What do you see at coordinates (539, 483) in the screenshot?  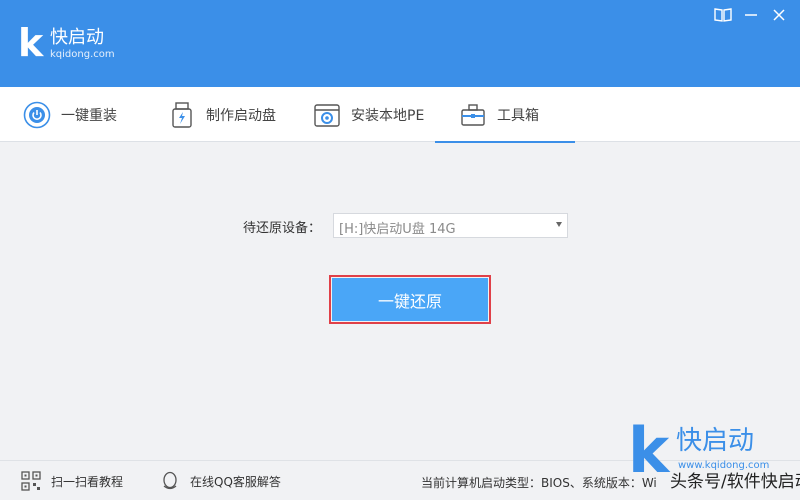 I see `boot-type-status: 当前计算机启动类型：BIOS、系统版本：Wi` at bounding box center [539, 483].